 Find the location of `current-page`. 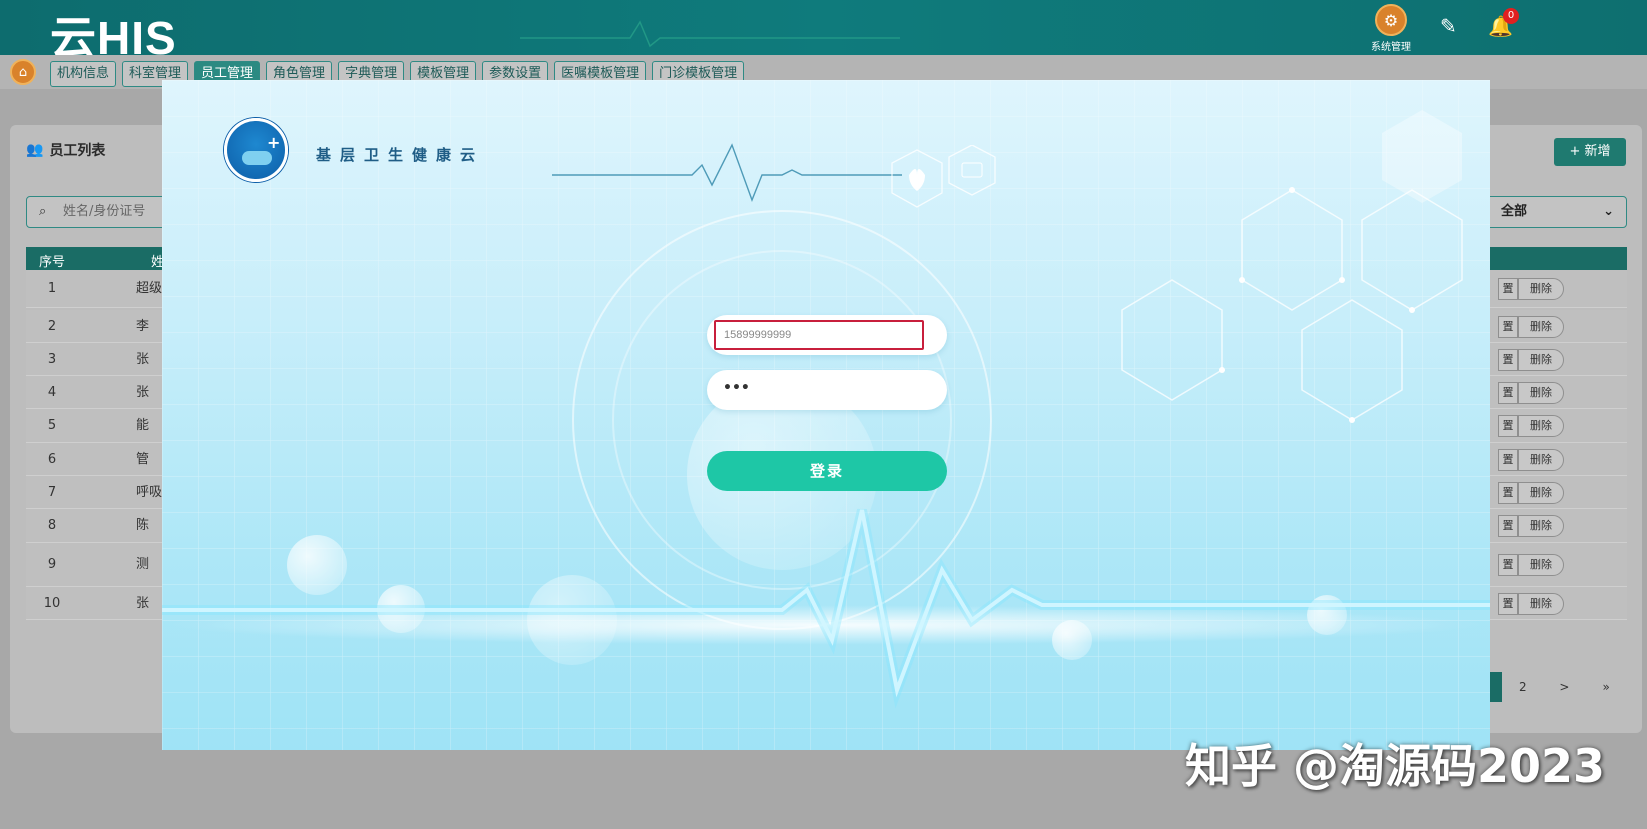

current-page is located at coordinates (1496, 687).